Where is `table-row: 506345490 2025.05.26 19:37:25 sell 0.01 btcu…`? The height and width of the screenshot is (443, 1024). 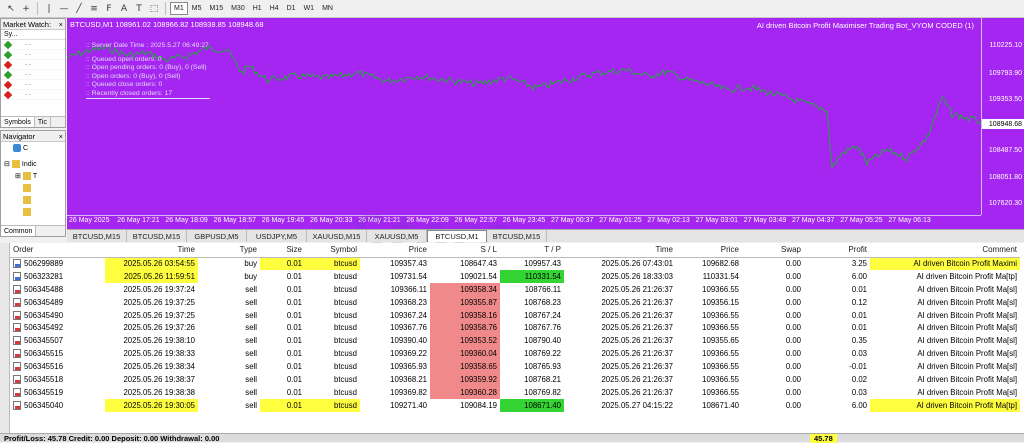
table-row: 506345490 2025.05.26 19:37:25 sell 0.01 btcu… is located at coordinates (515, 315).